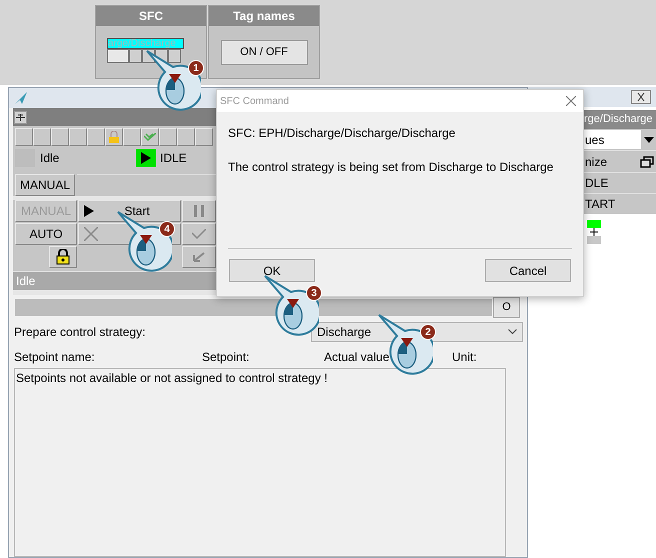  What do you see at coordinates (506, 307) in the screenshot?
I see `counter-button: O` at bounding box center [506, 307].